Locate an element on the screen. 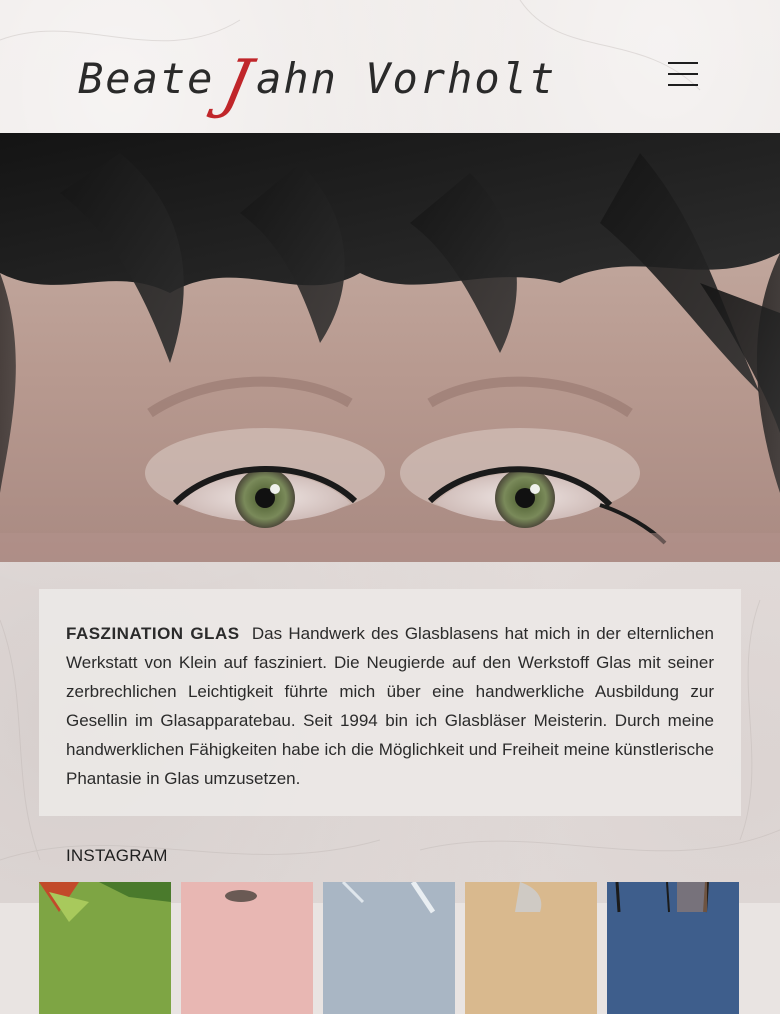 The image size is (780, 1014). site-header: Beate J ahn Vorholt is located at coordinates (390, 66).